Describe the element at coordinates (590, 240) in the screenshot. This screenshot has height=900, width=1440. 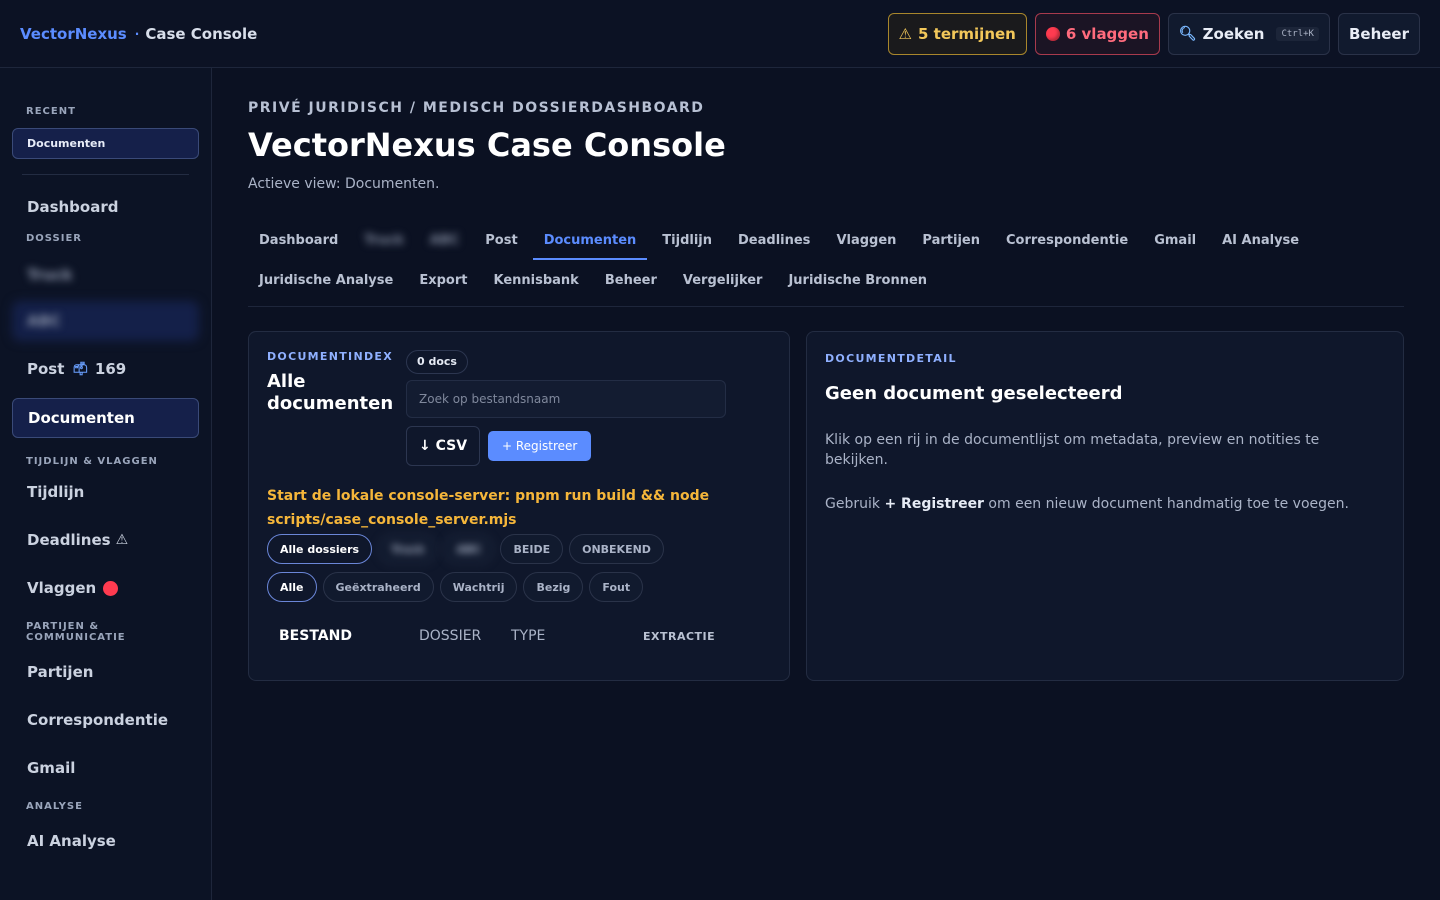
I see `tab-documents: Documenten` at that location.